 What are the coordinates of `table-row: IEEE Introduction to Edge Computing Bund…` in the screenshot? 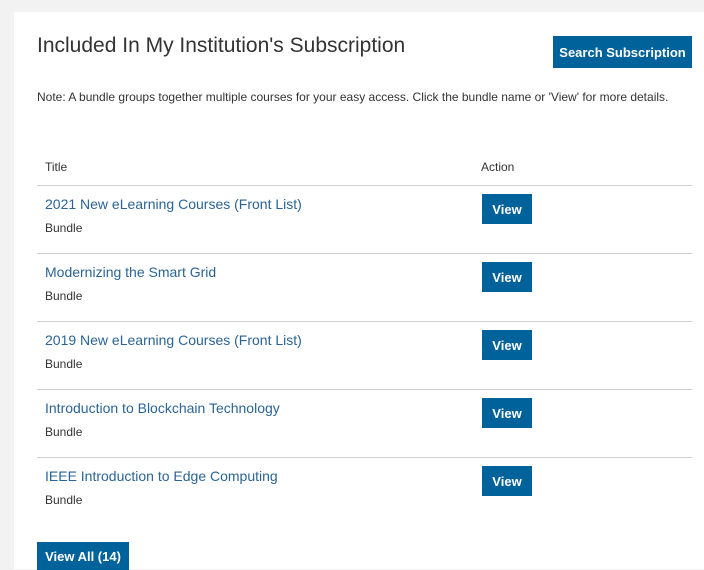 It's located at (364, 491).